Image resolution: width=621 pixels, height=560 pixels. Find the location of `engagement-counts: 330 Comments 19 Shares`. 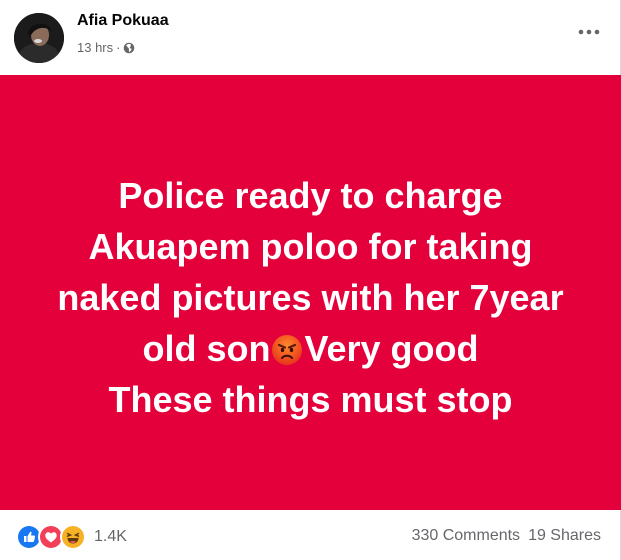

engagement-counts: 330 Comments 19 Shares is located at coordinates (506, 536).